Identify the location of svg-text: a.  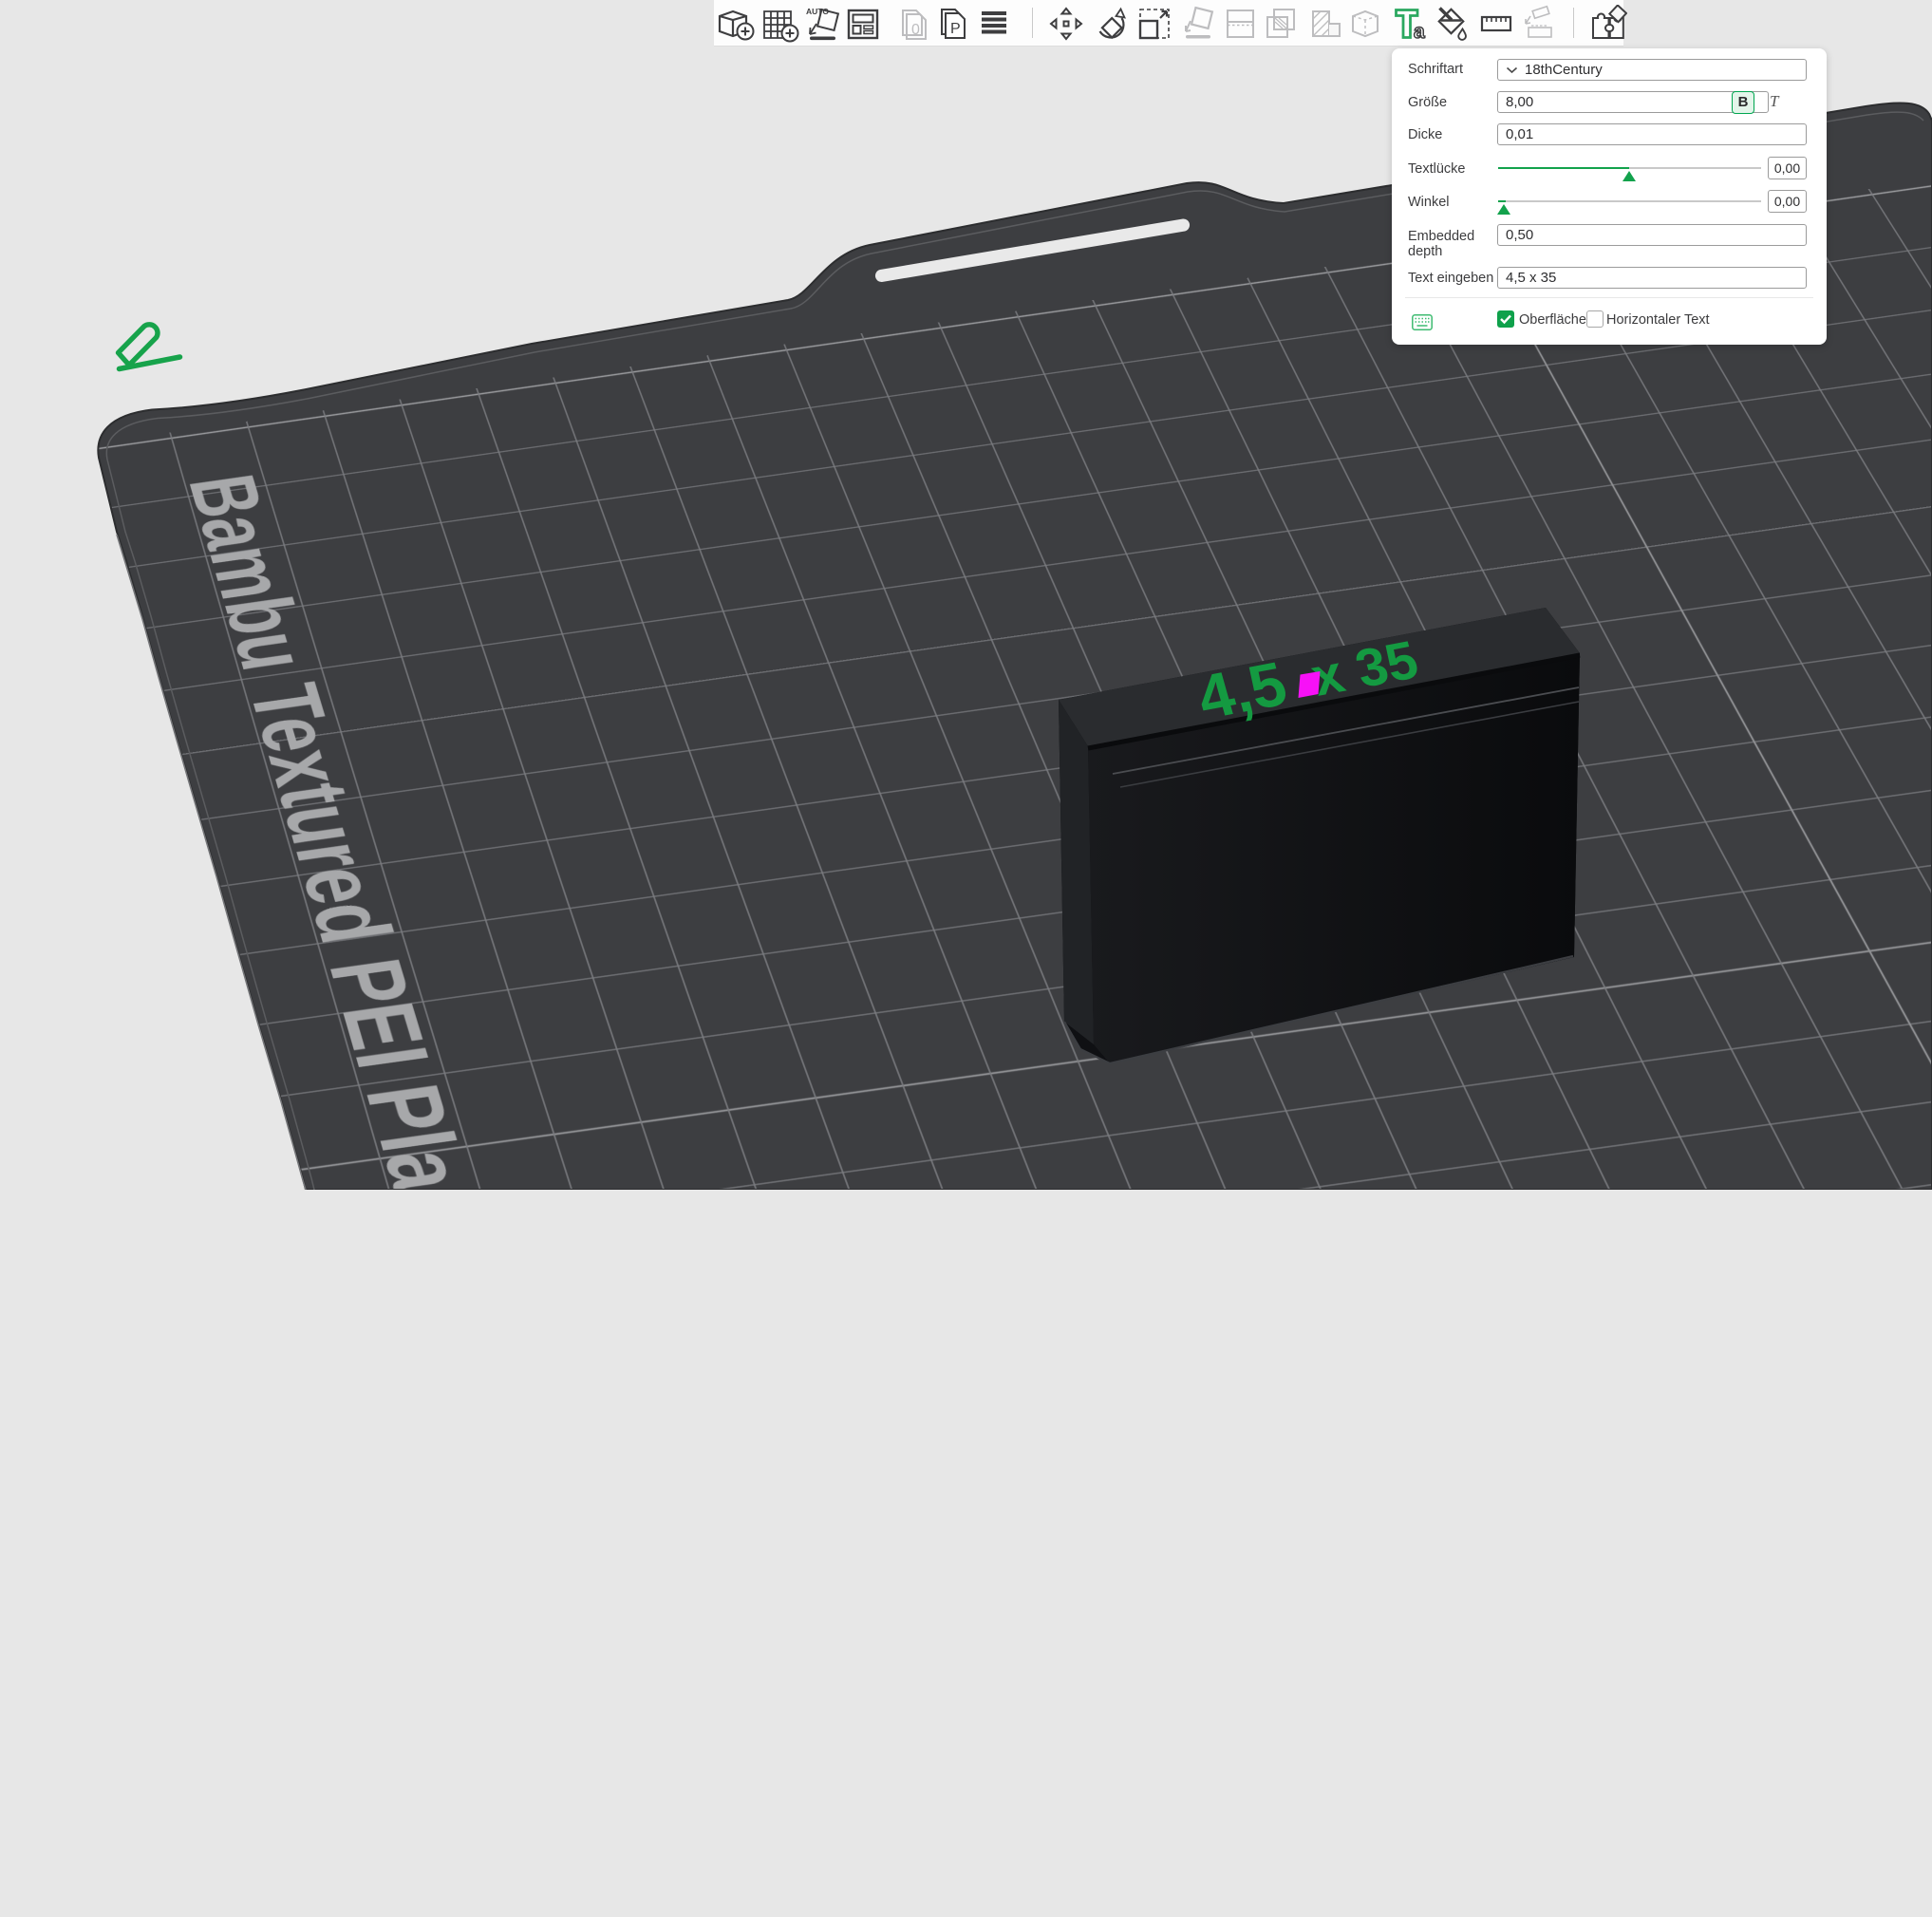
(1419, 32).